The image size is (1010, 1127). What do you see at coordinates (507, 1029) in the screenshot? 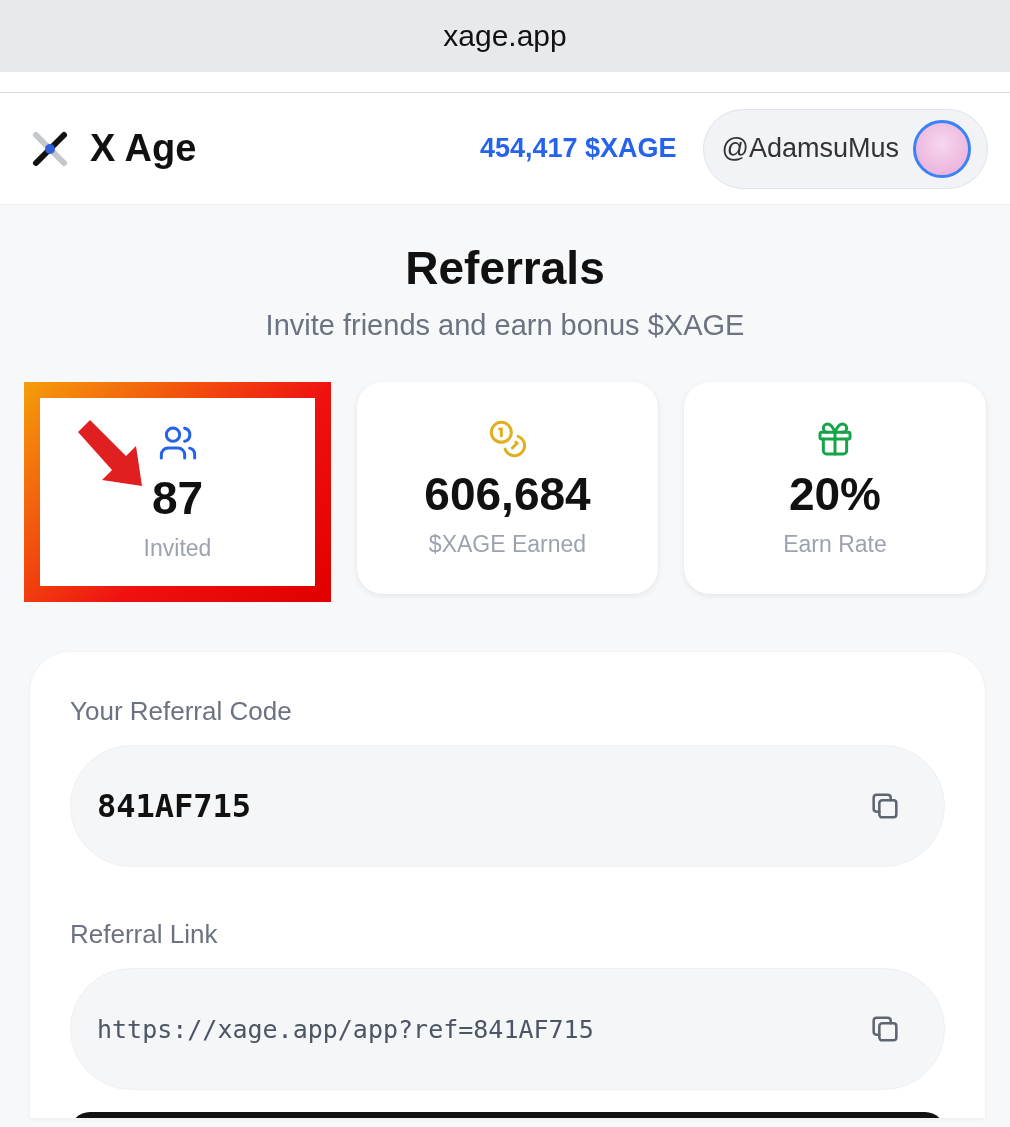
I see `link-field: https://xage.app/app?ref=841AF715` at bounding box center [507, 1029].